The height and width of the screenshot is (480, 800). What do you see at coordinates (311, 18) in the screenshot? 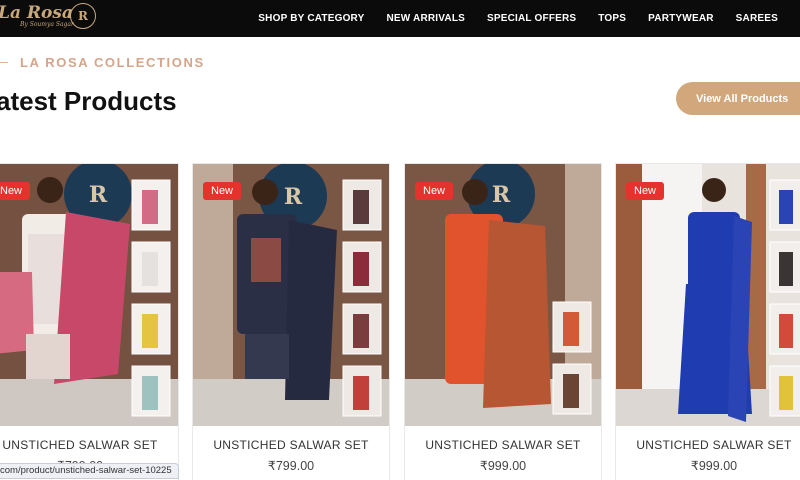
I see `nav-shop-by-category: SHOP BY CATEGORY` at bounding box center [311, 18].